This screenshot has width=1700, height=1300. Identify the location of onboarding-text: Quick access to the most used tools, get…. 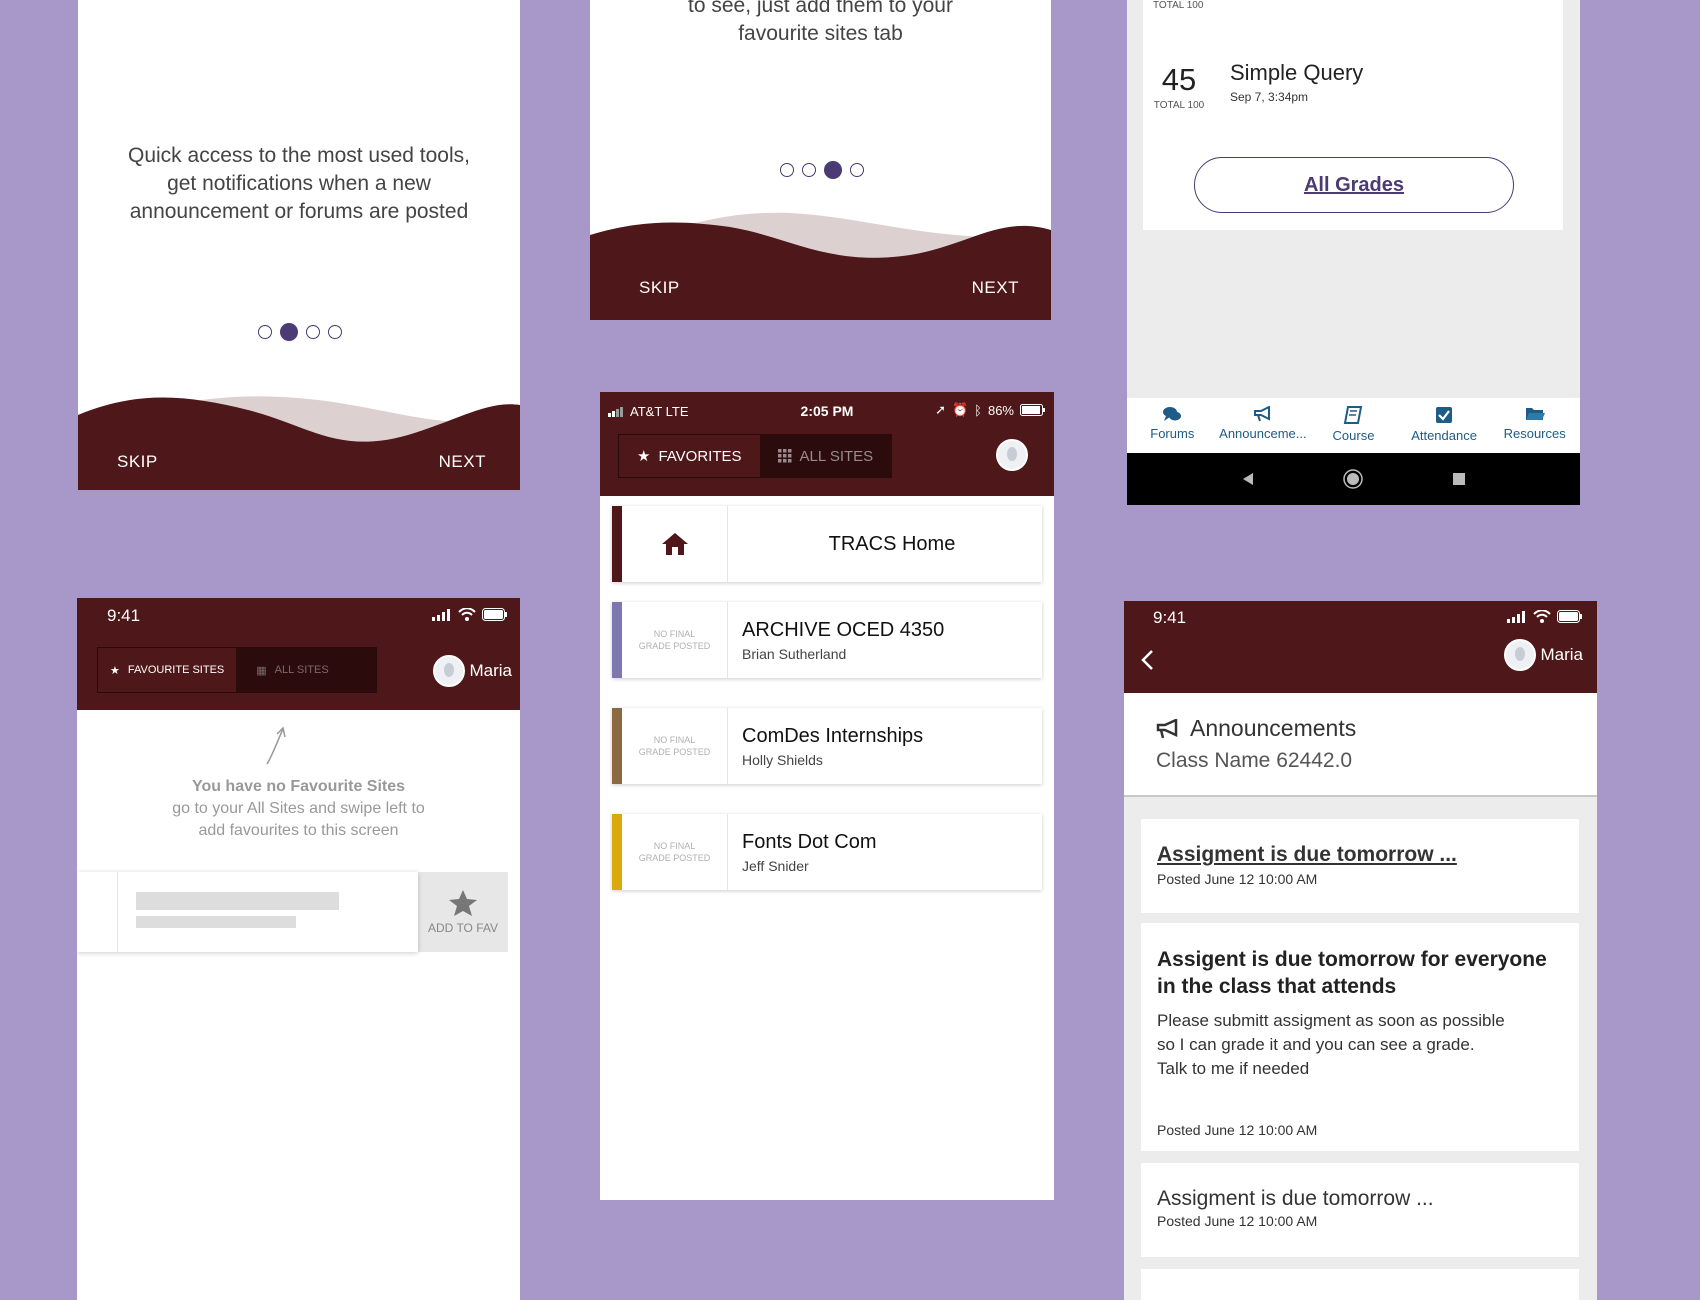
(299, 184).